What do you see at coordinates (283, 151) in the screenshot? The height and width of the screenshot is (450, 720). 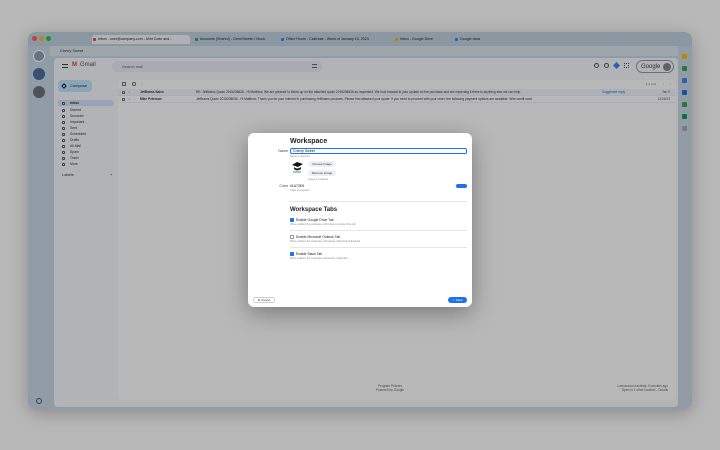 I see `name-label: Name` at bounding box center [283, 151].